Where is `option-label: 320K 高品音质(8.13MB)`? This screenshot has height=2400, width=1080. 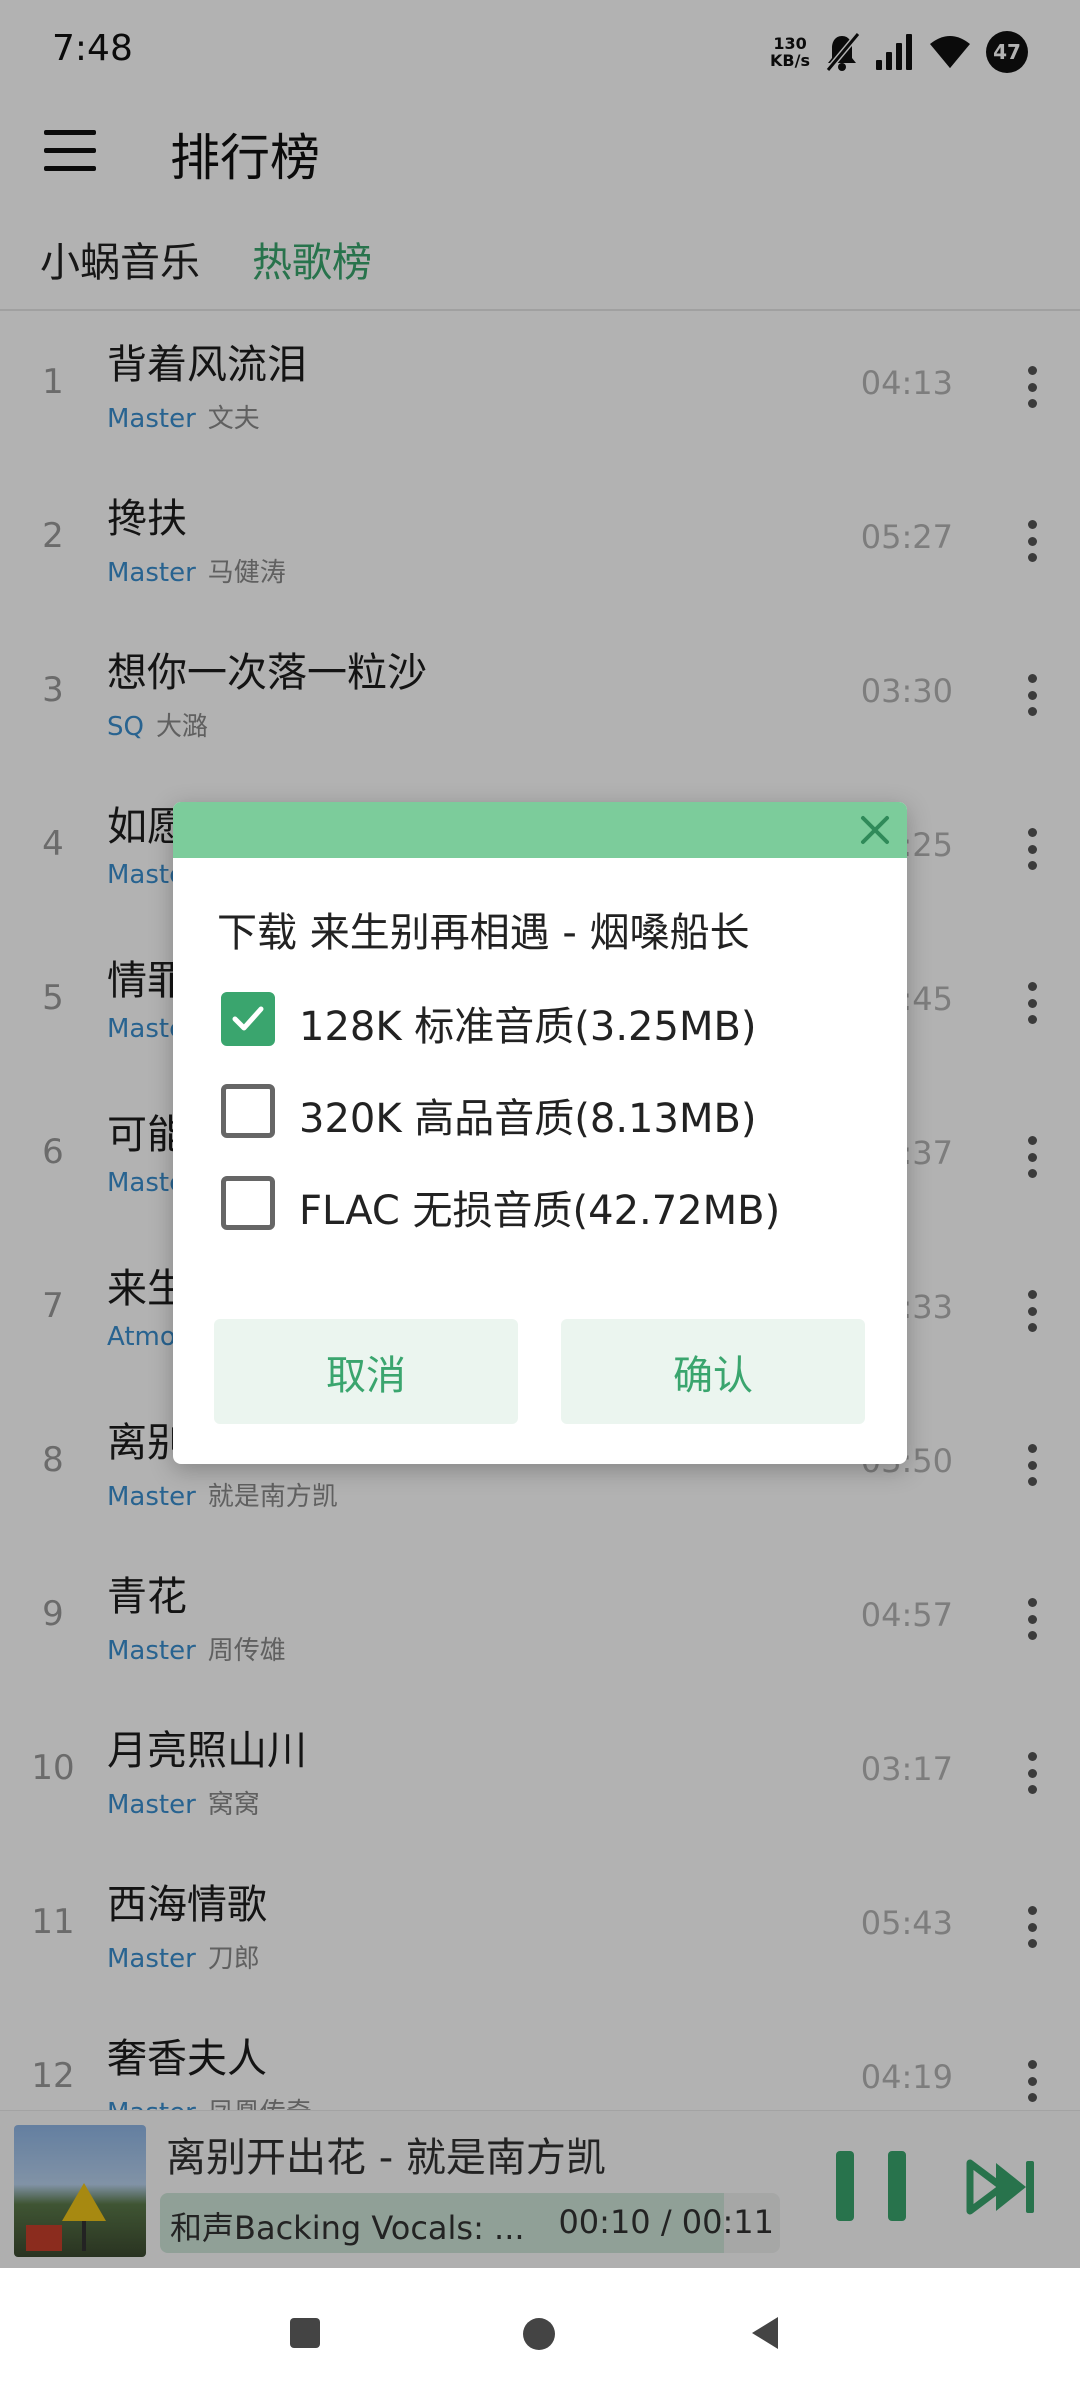
option-label: 320K 高品音质(8.13MB) is located at coordinates (528, 1119).